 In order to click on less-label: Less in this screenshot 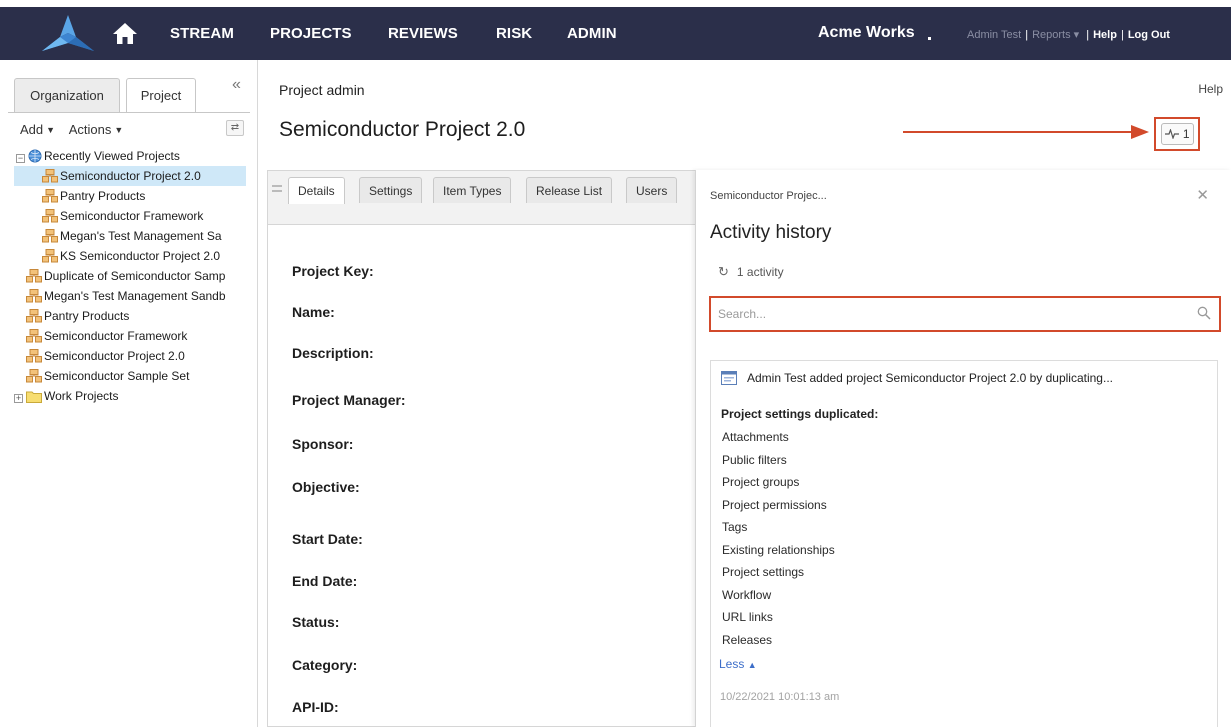, I will do `click(732, 664)`.